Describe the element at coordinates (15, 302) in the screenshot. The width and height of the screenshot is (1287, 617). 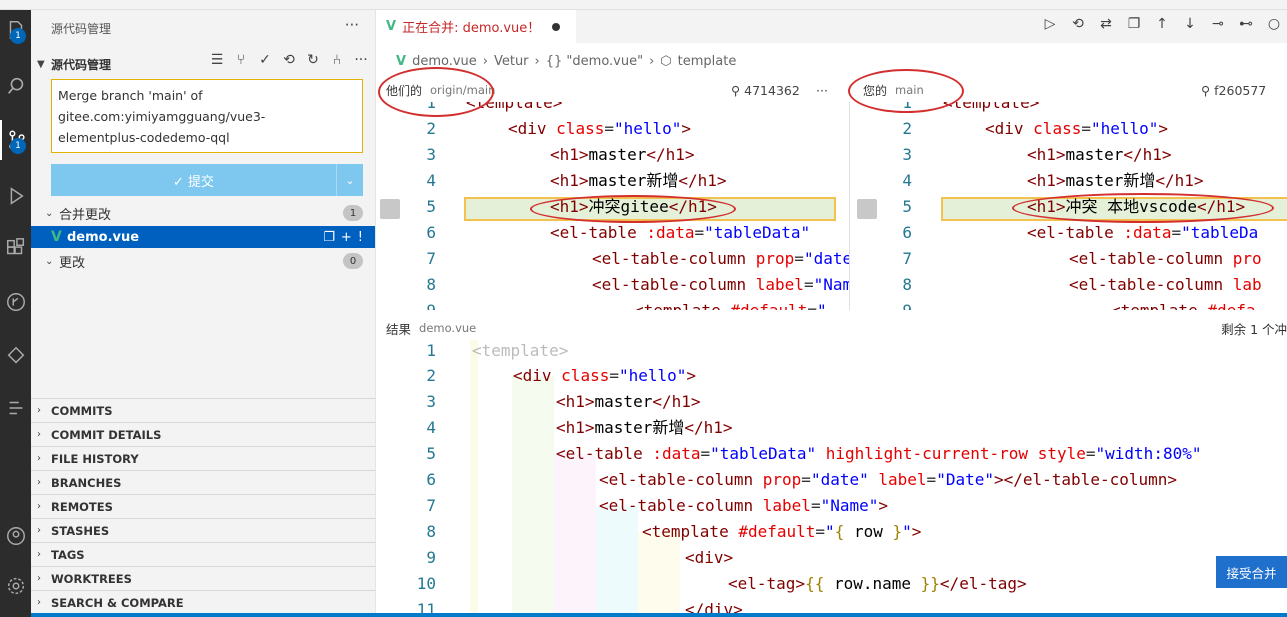
I see `git-graph-icon` at that location.